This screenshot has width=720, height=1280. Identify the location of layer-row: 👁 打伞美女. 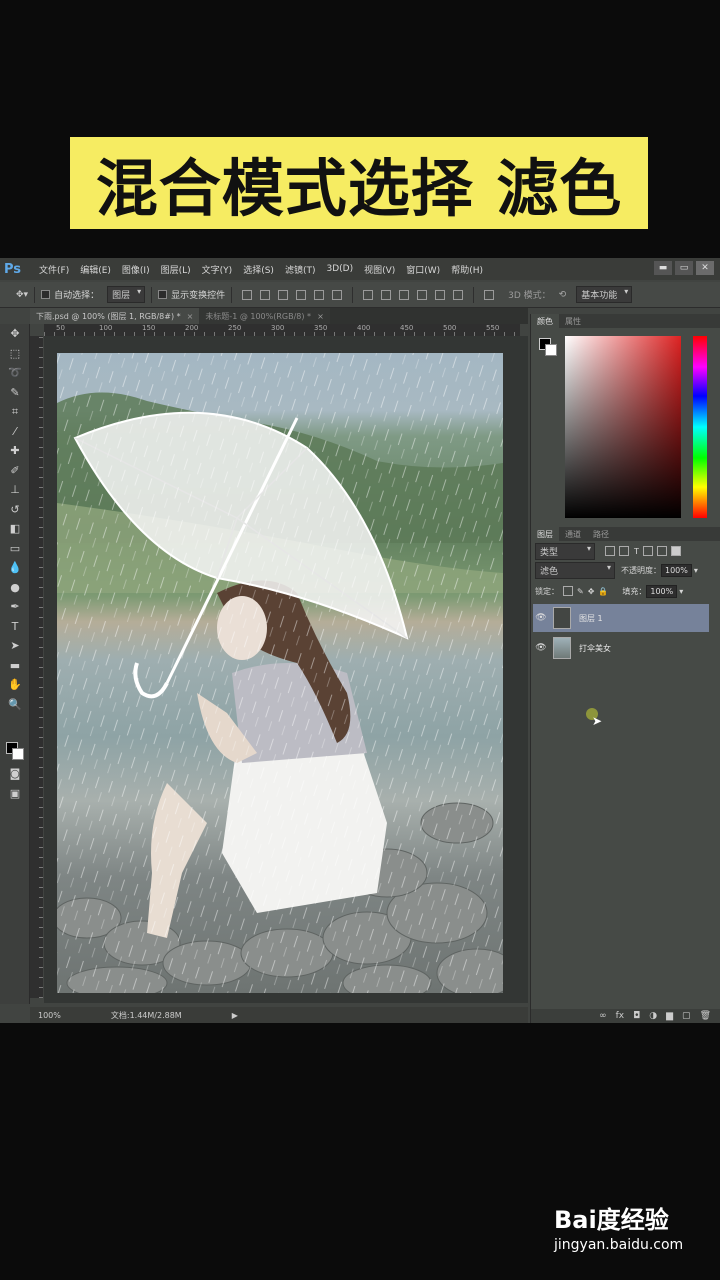
(621, 648).